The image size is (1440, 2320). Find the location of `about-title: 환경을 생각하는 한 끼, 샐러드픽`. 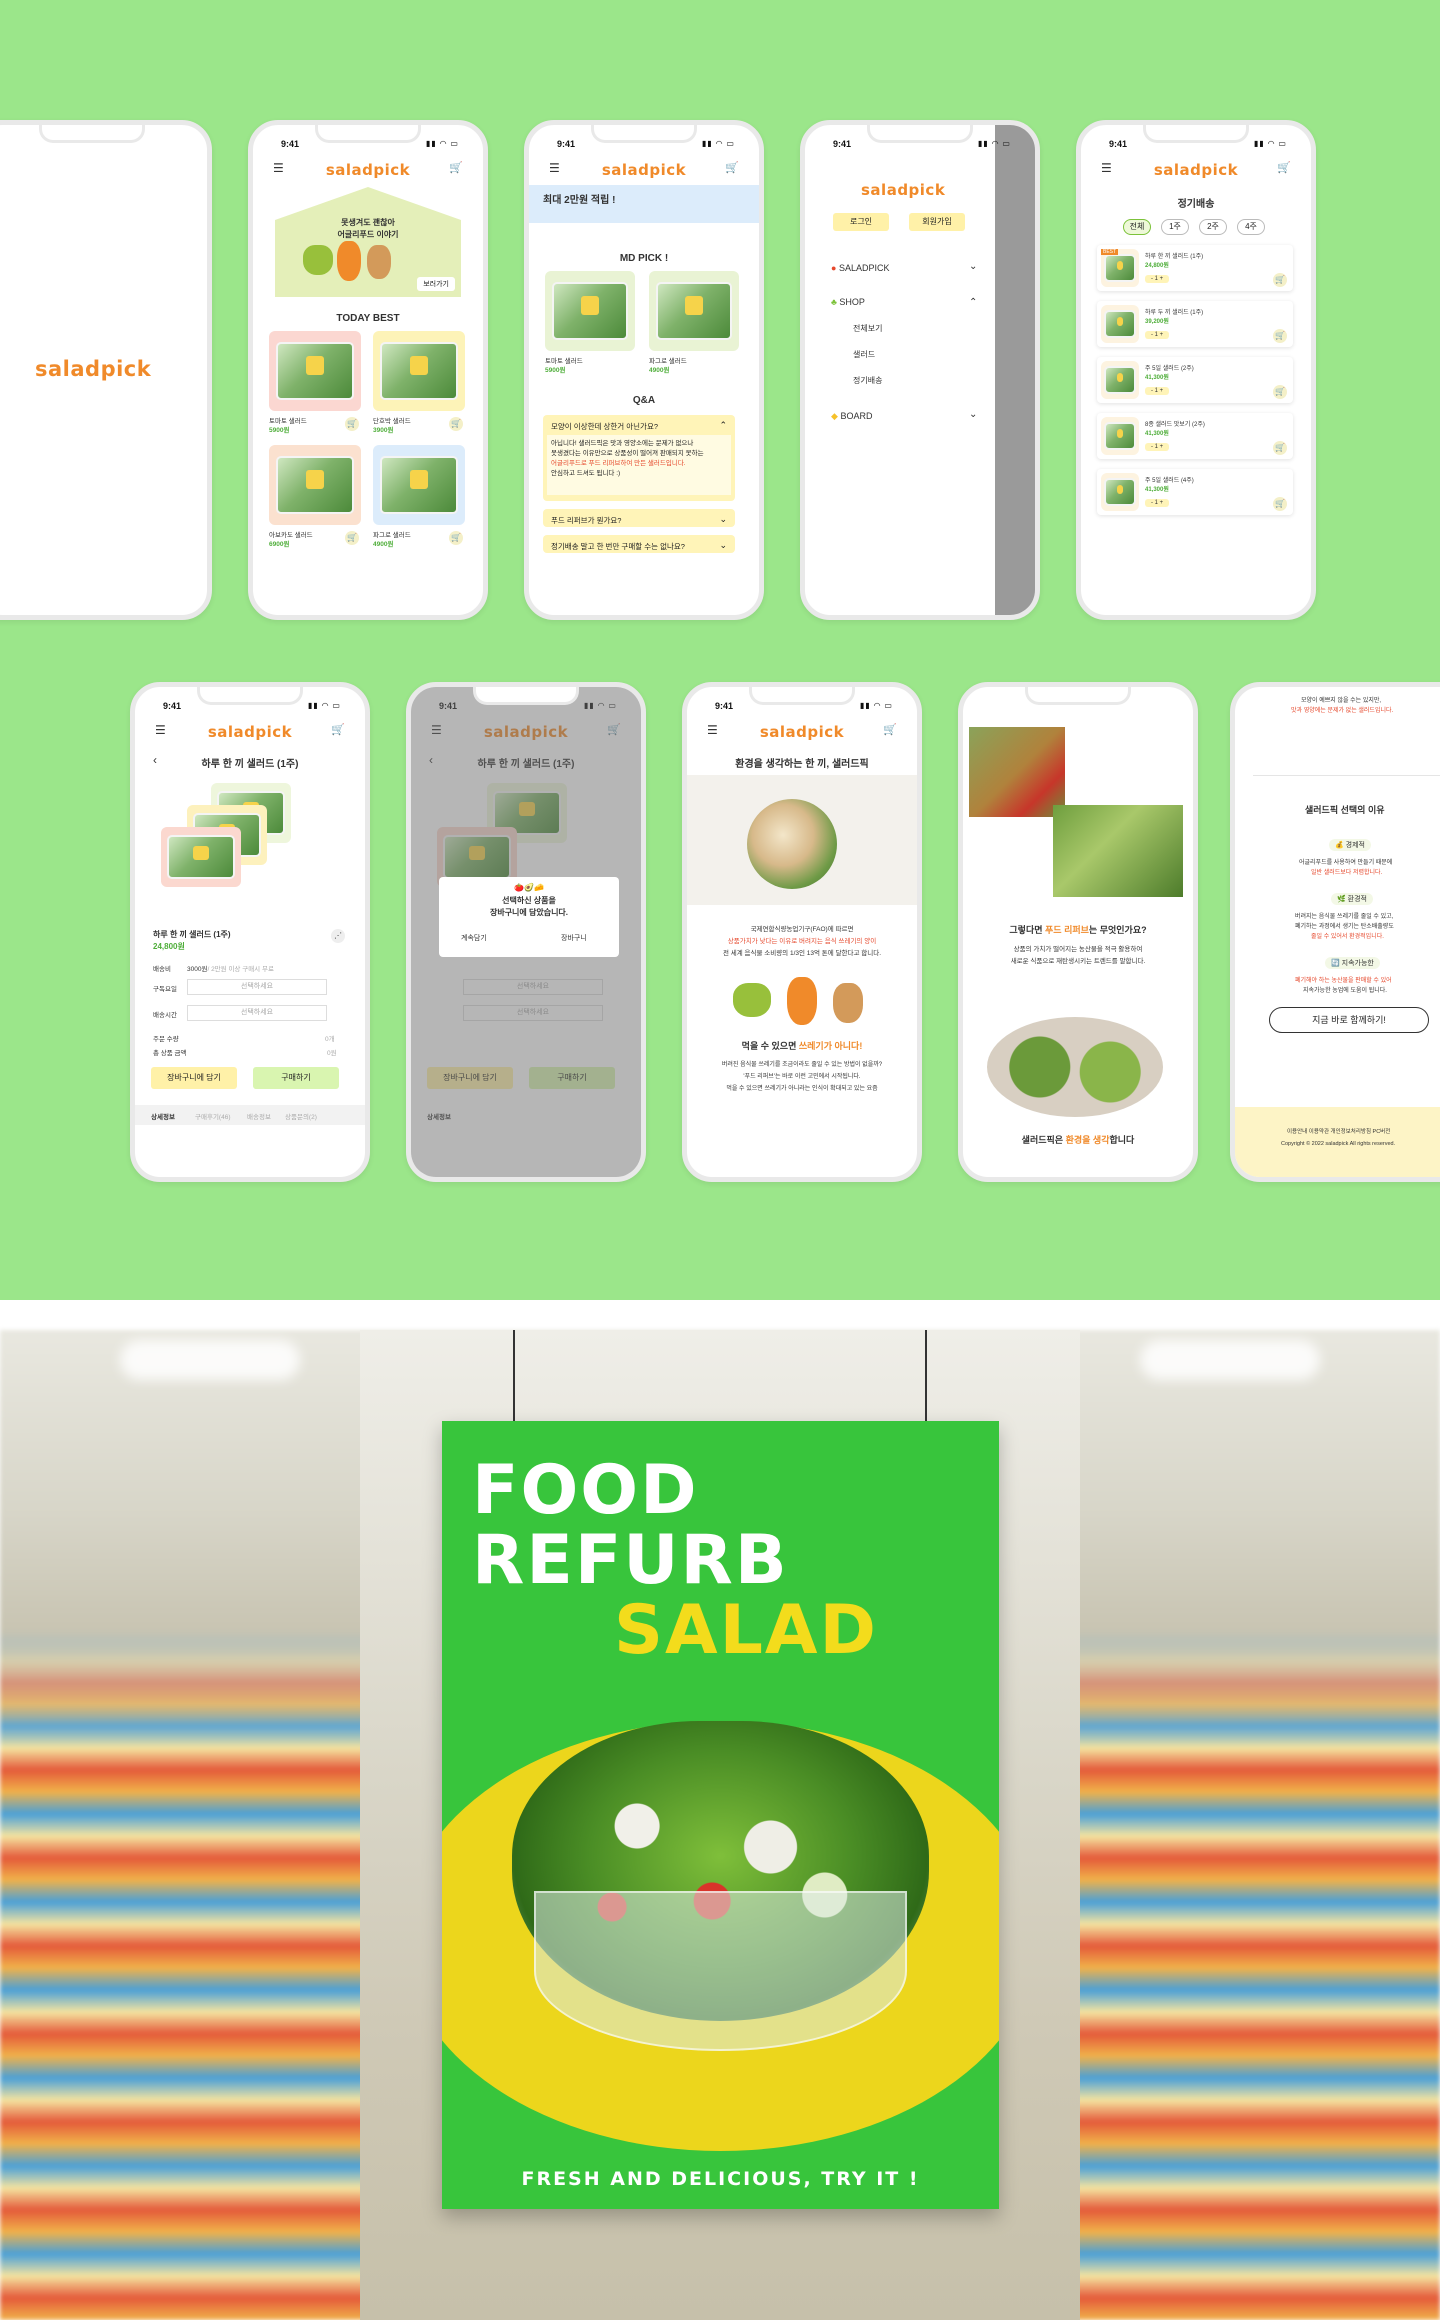

about-title: 환경을 생각하는 한 끼, 샐러드픽 is located at coordinates (802, 764).